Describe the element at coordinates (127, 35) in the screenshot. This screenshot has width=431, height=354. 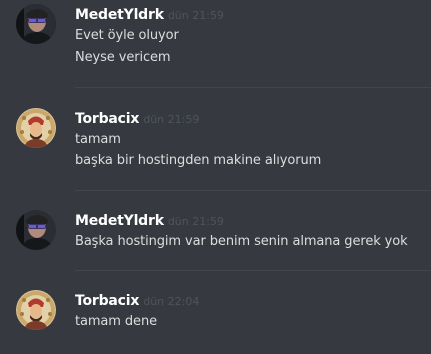
I see `message-text: Evet öyle oluyor` at that location.